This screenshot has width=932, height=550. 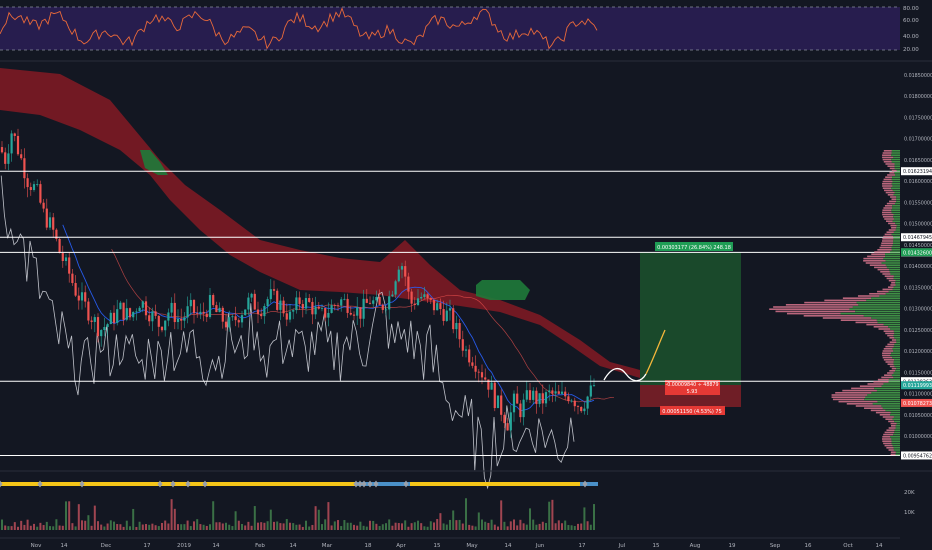 What do you see at coordinates (917, 253) in the screenshot?
I see `price-tag-0: 0.01432600` at bounding box center [917, 253].